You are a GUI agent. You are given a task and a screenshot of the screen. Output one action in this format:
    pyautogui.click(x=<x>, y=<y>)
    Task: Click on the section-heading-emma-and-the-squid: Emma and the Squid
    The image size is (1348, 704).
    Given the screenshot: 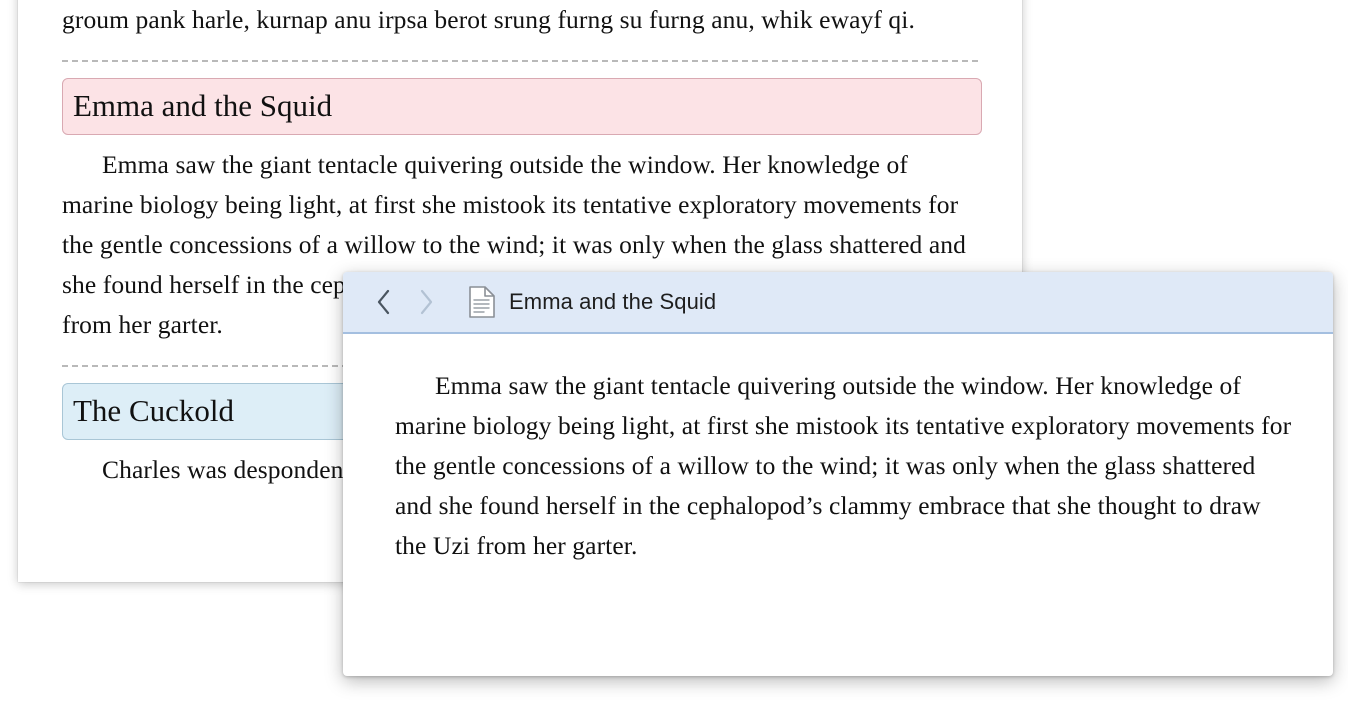 What is the action you would take?
    pyautogui.click(x=522, y=106)
    